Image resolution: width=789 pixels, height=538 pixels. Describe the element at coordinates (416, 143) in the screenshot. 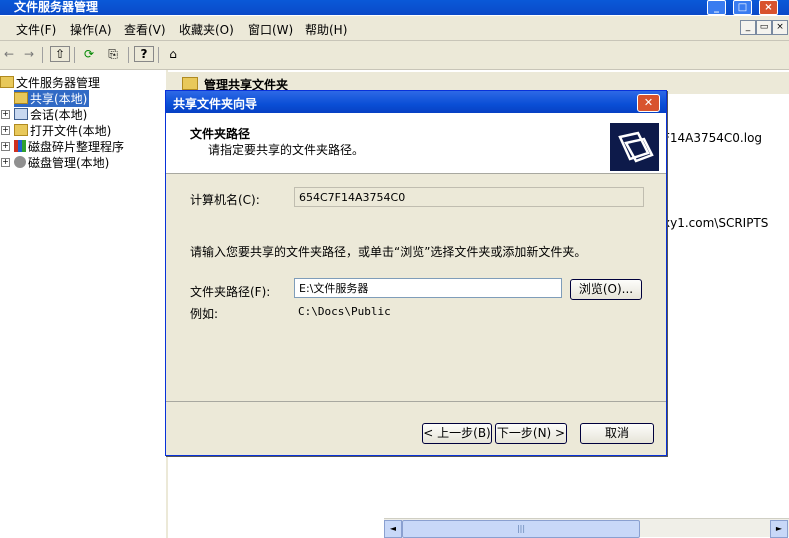

I see `wizard-header: 文件夹路径 请指定要共享的文件夹路径。` at that location.